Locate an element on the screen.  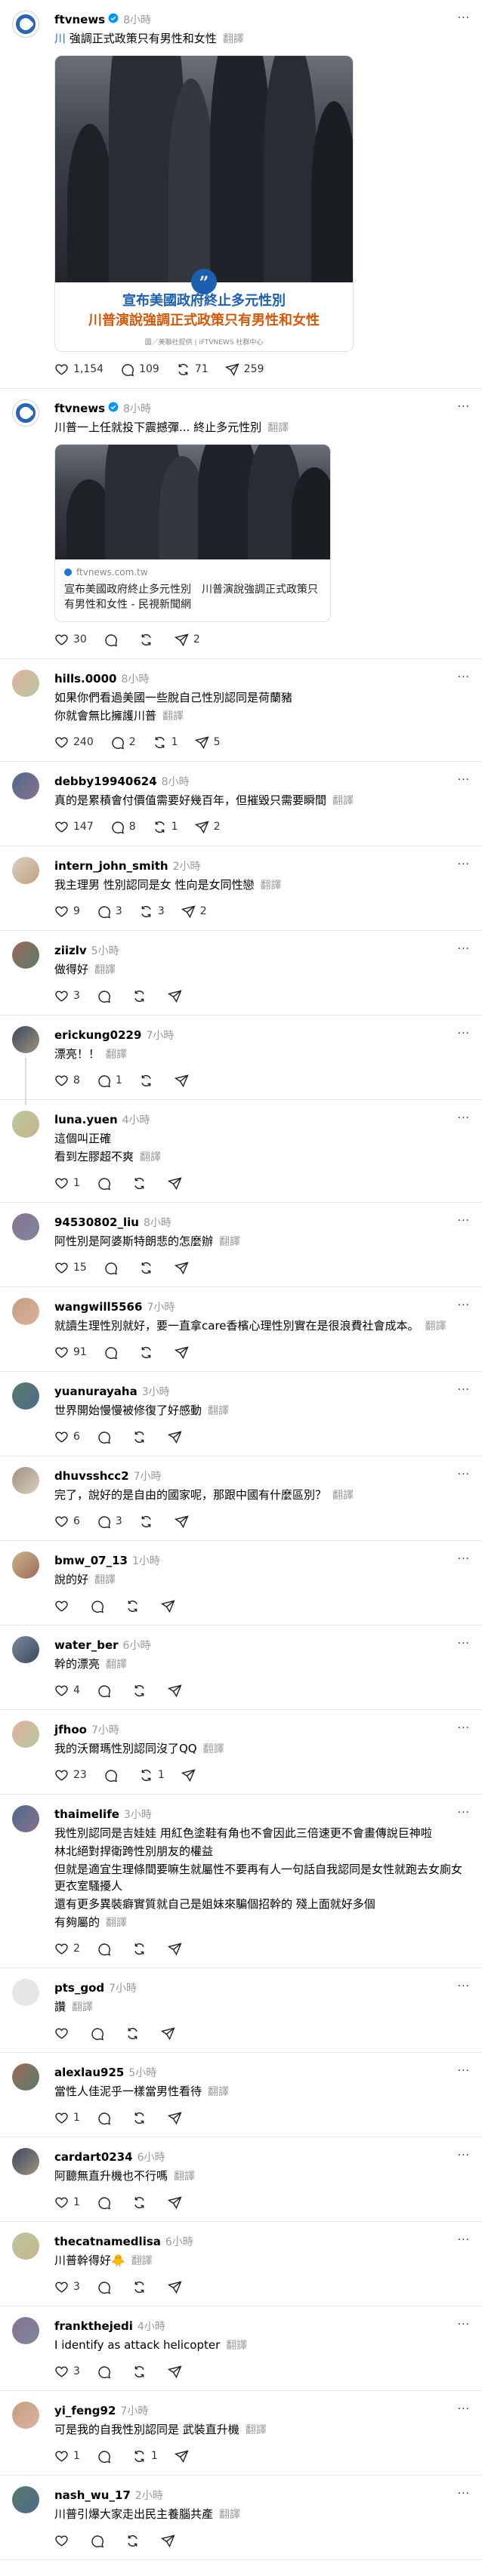
repost-button: 71 is located at coordinates (192, 369).